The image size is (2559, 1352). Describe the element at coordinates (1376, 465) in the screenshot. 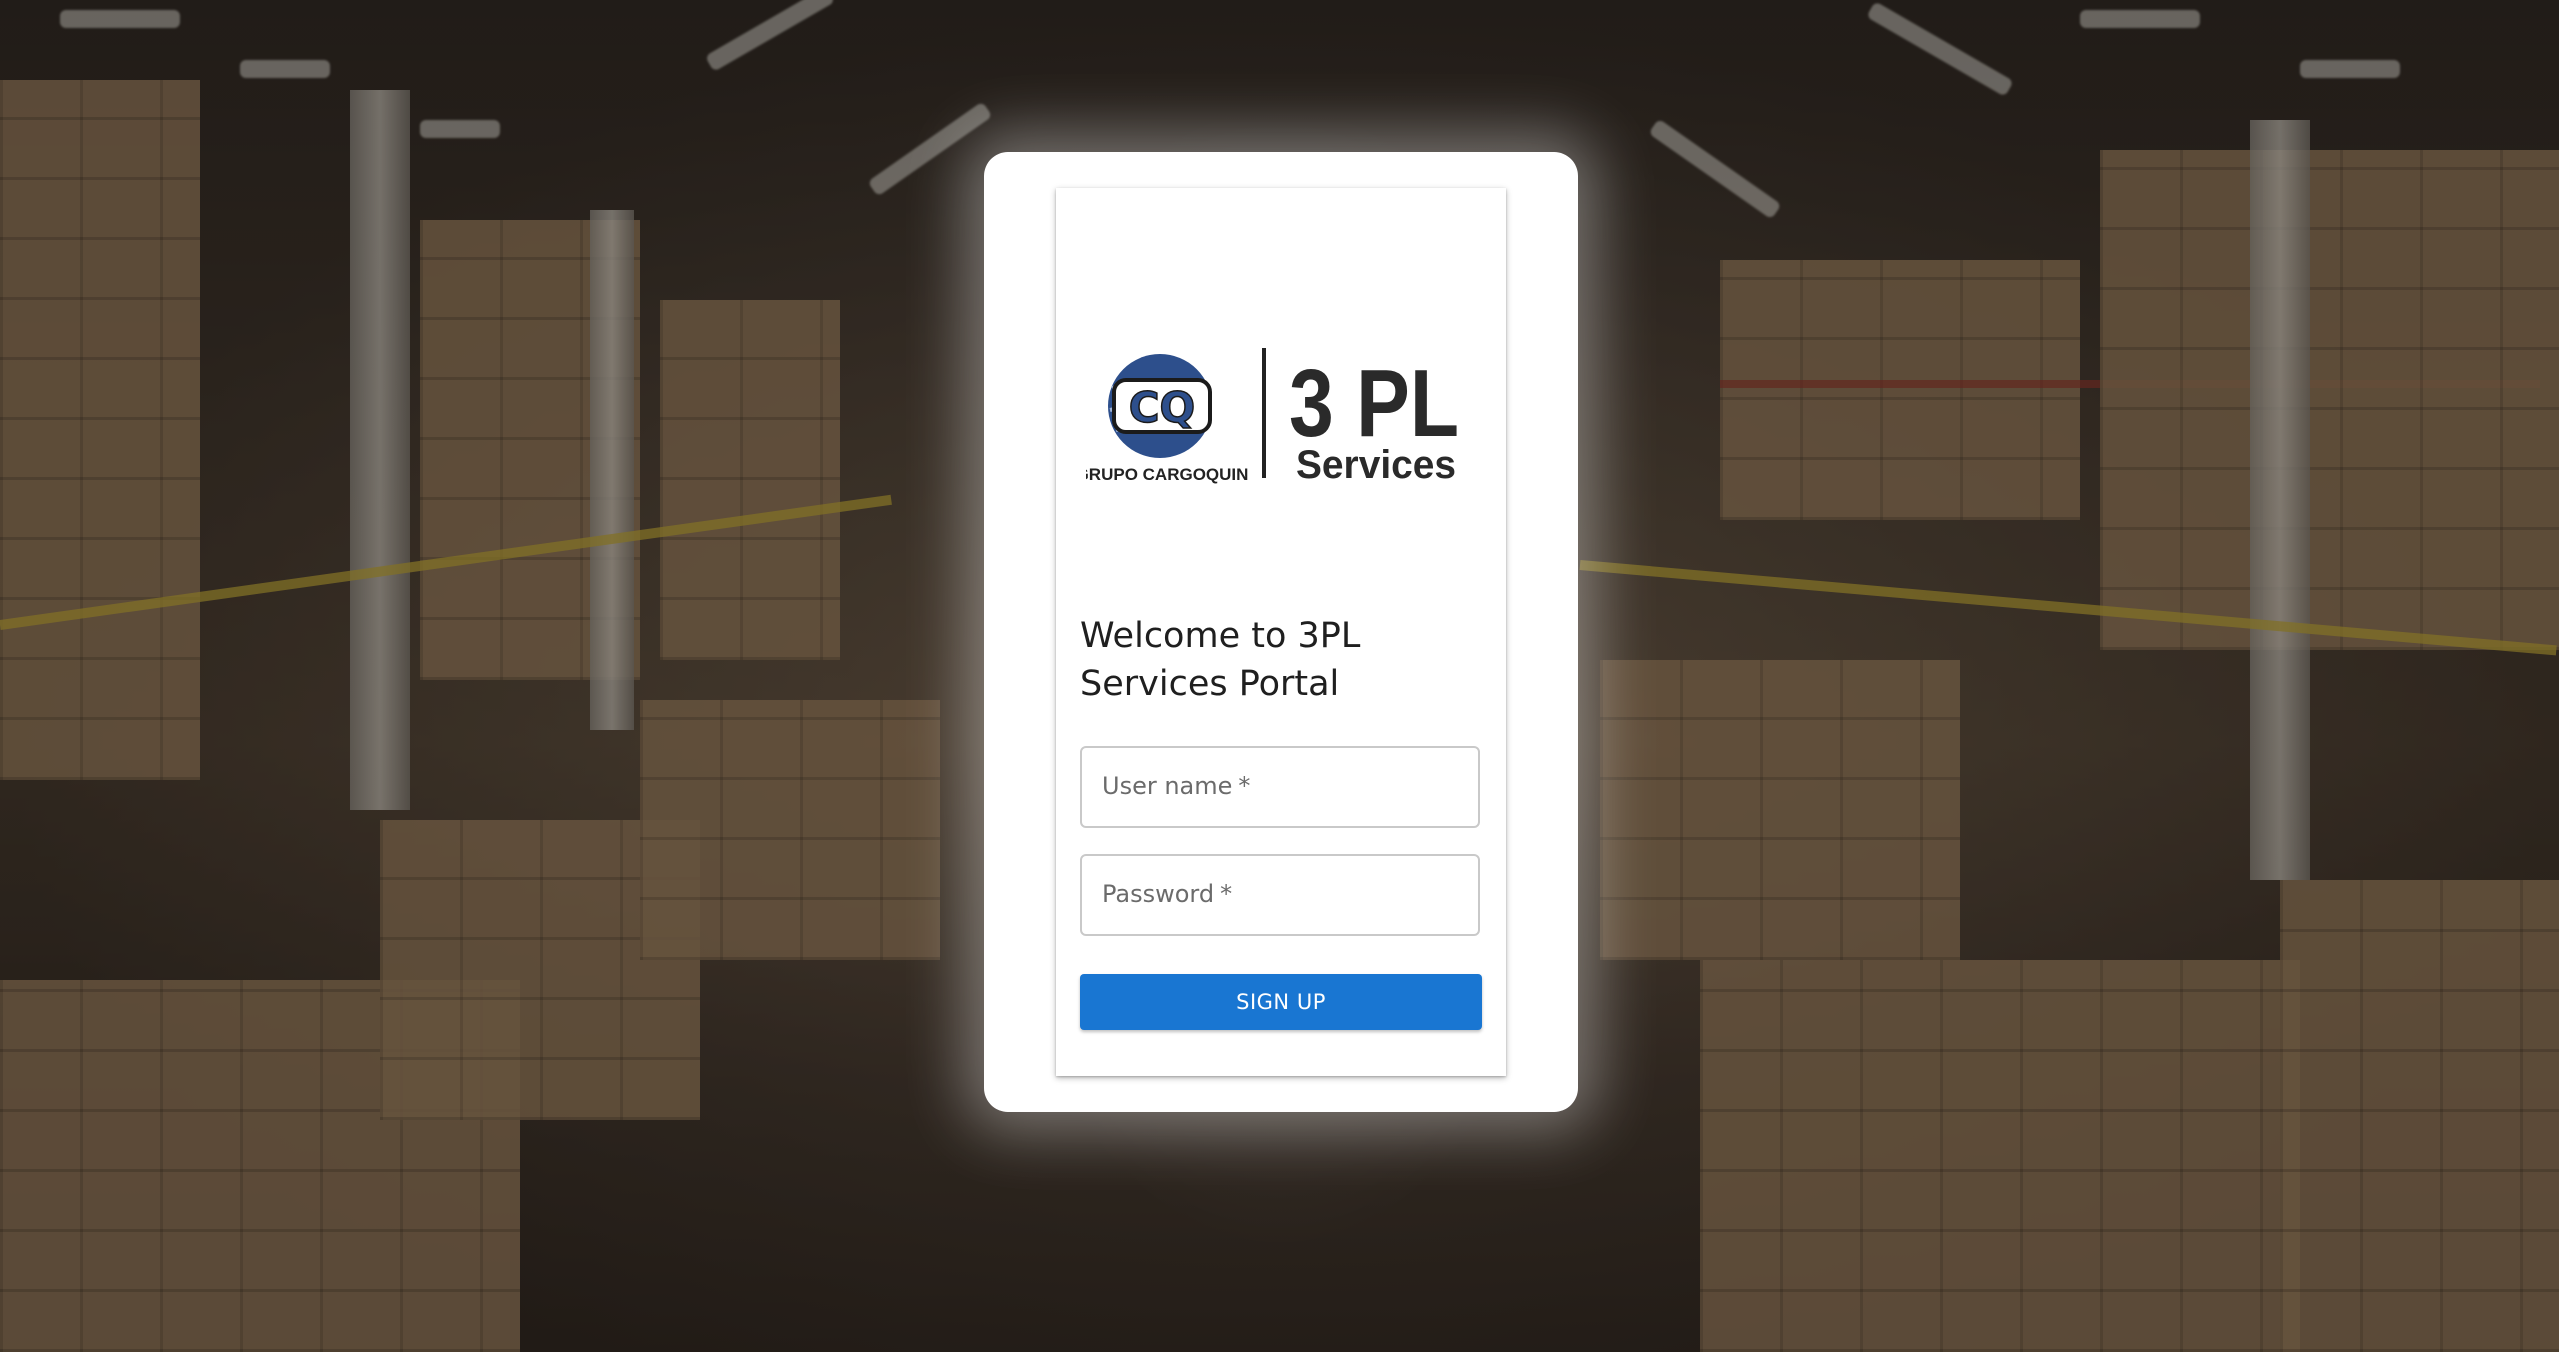

I see `product-name-bottom: Services` at that location.